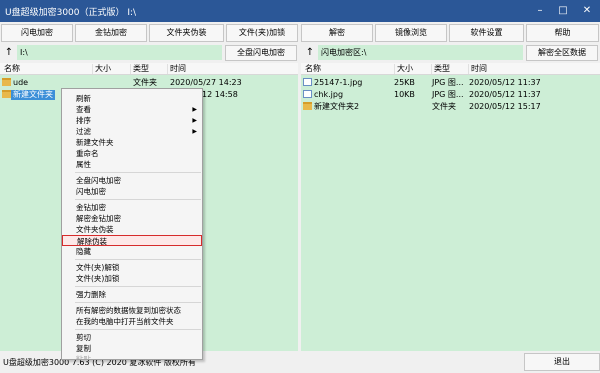  Describe the element at coordinates (37, 33) in the screenshot. I see `flash-encrypt-button: 闪电加密` at that location.